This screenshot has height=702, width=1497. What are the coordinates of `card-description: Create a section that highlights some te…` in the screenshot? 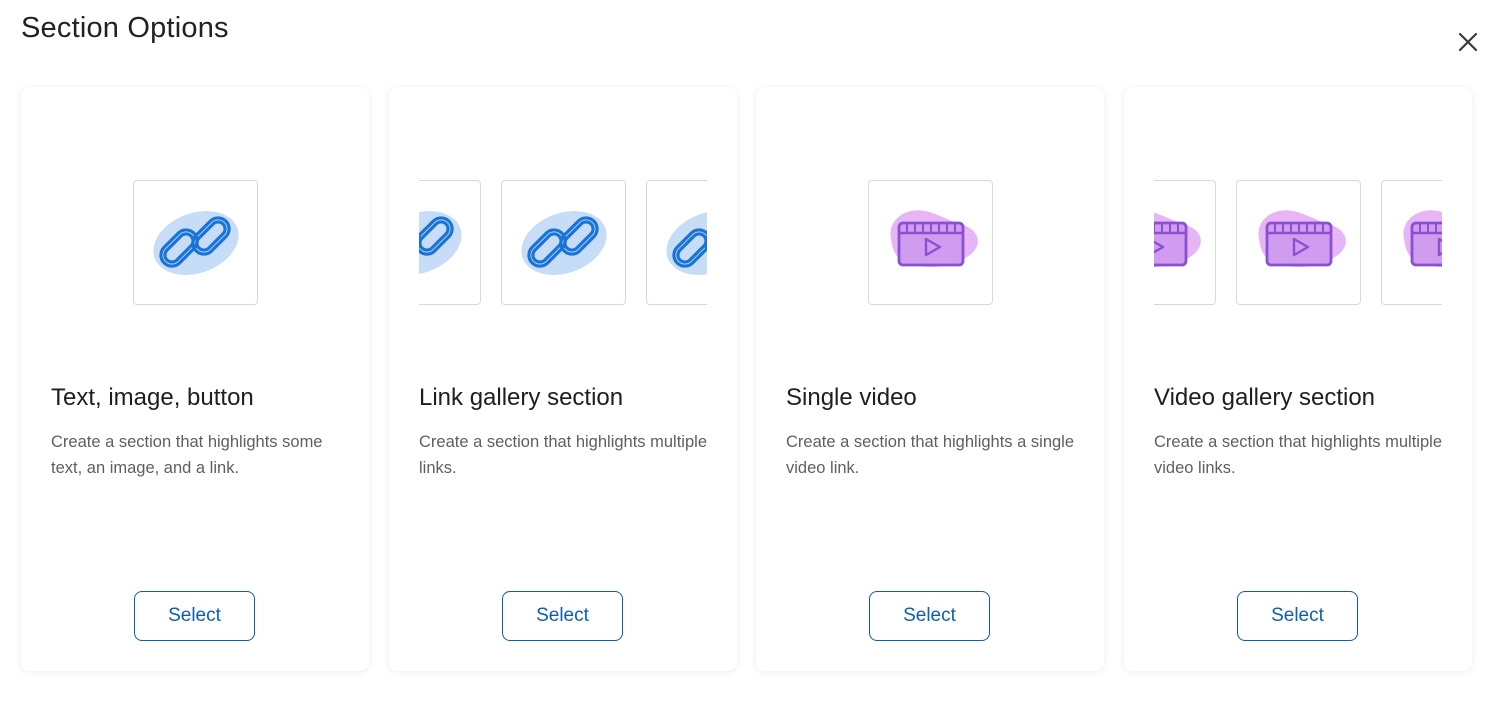 It's located at (187, 455).